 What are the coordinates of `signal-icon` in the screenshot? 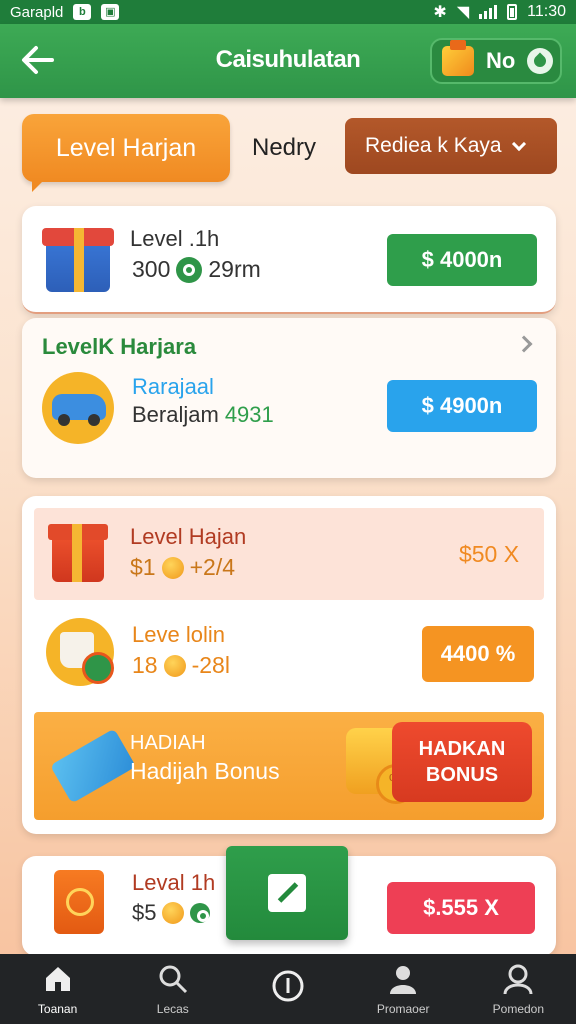 It's located at (488, 12).